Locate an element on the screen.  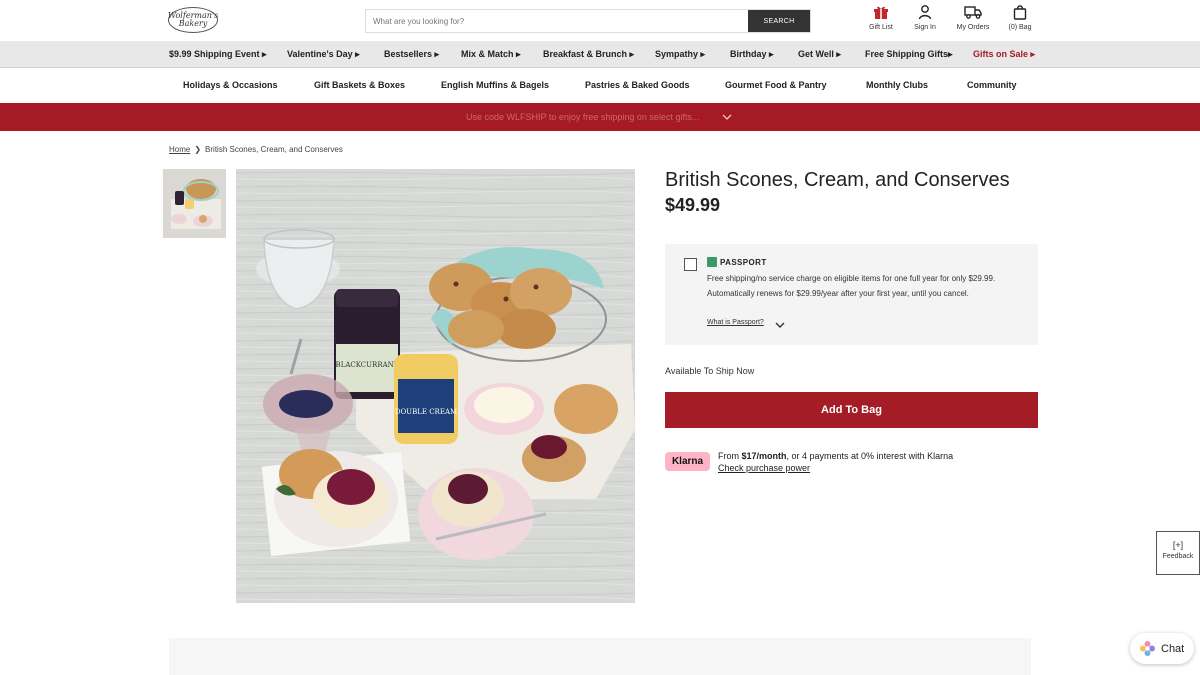
klarna-logo: Klarna is located at coordinates (687, 461).